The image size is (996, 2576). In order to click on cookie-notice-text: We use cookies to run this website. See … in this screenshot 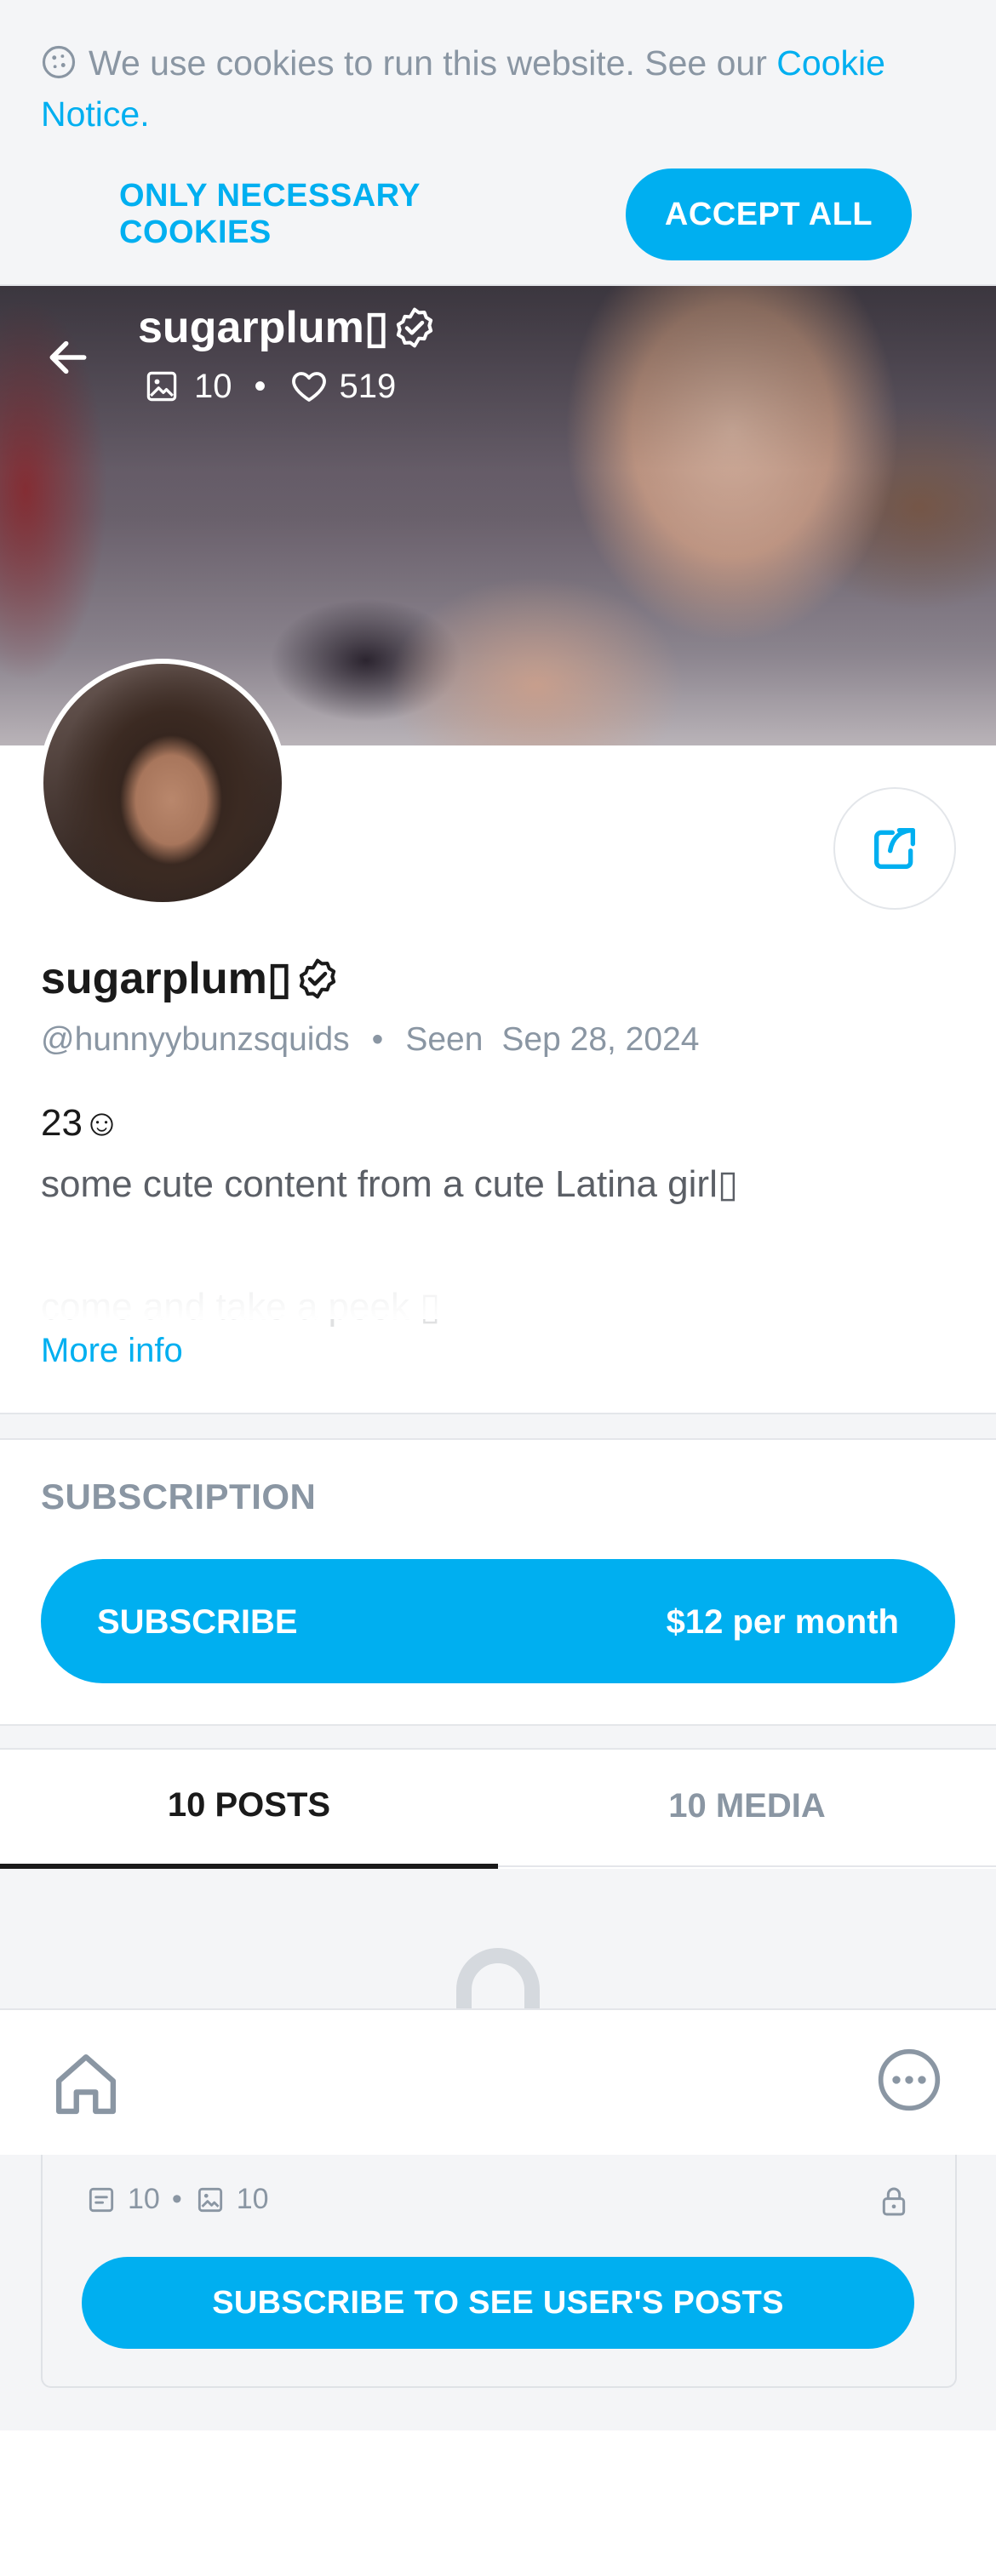, I will do `click(496, 88)`.